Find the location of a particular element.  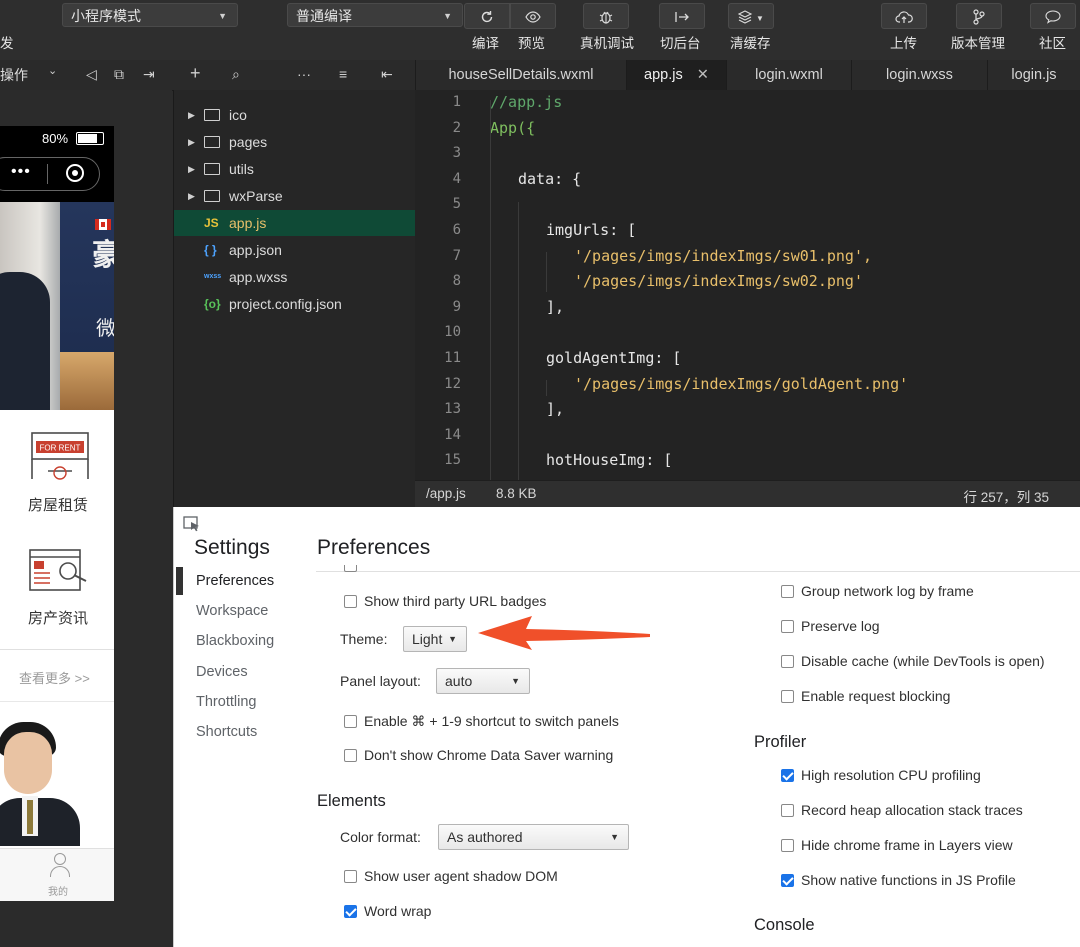

sort-icon: ≡ is located at coordinates (343, 74).